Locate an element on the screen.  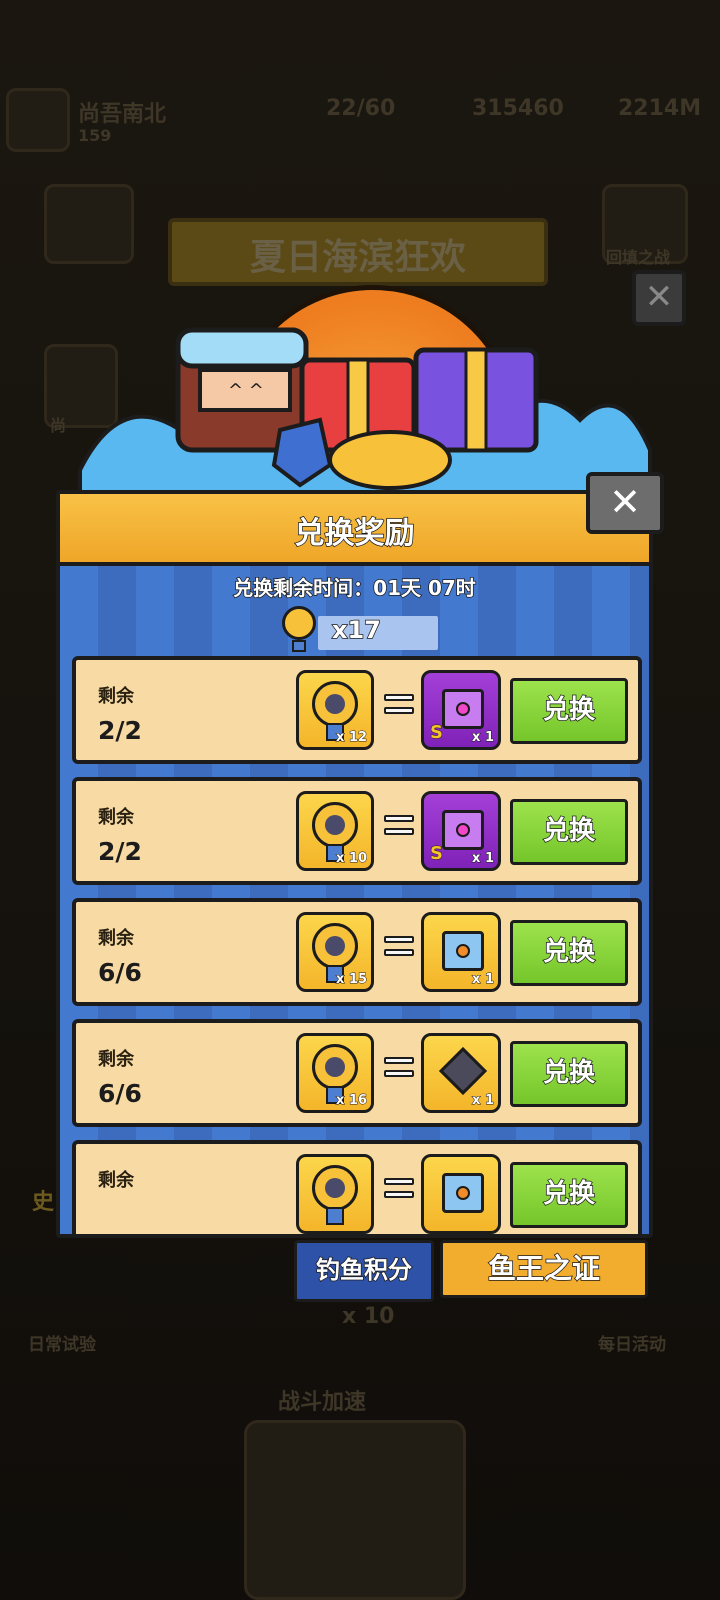
reward-row: 剩余 2/2 x 10 Sx 1 兑换 is located at coordinates (357, 831).